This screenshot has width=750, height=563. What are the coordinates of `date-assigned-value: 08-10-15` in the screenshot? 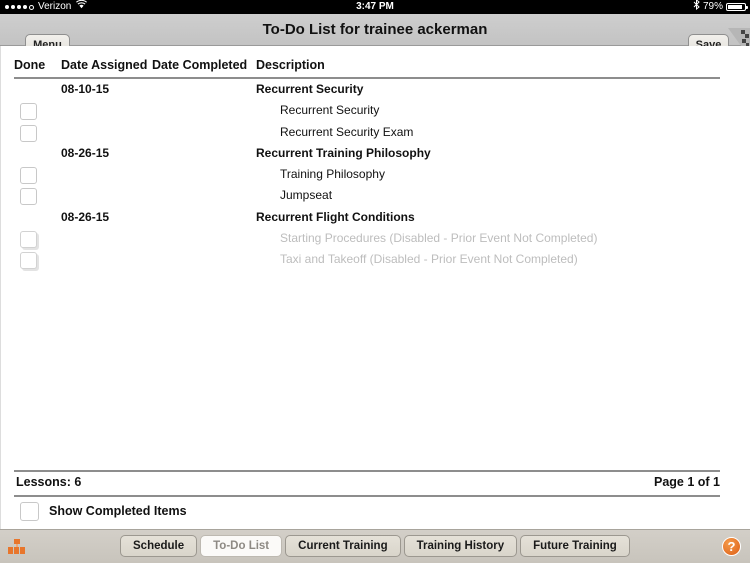 It's located at (85, 89).